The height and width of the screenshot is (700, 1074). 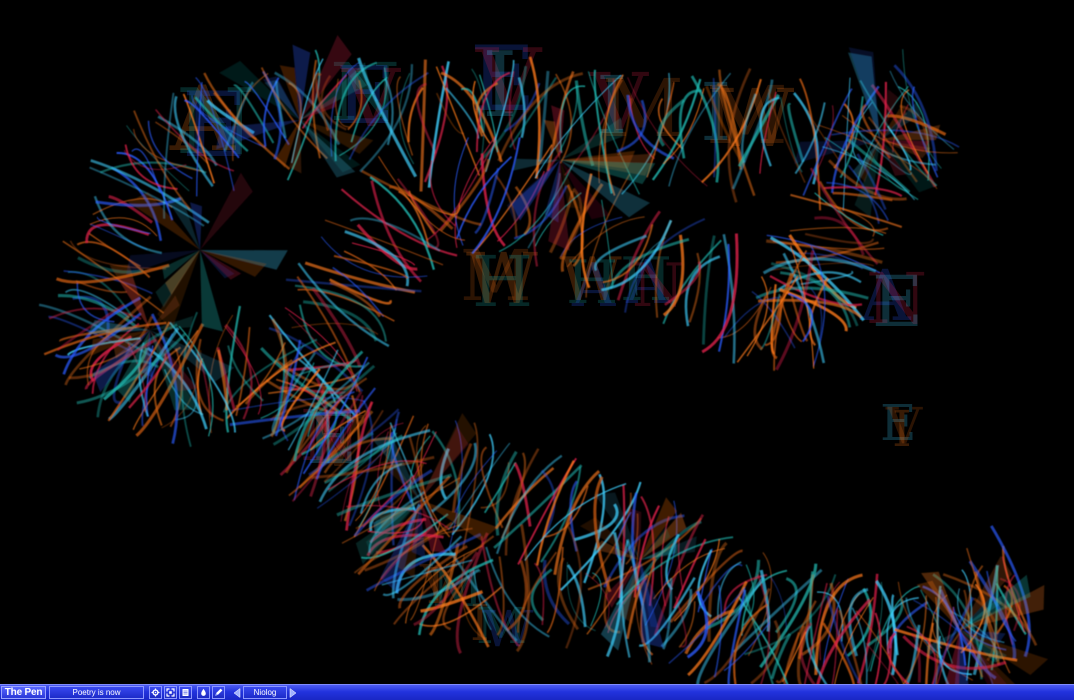 I want to click on nav-label: Niolog, so click(x=265, y=692).